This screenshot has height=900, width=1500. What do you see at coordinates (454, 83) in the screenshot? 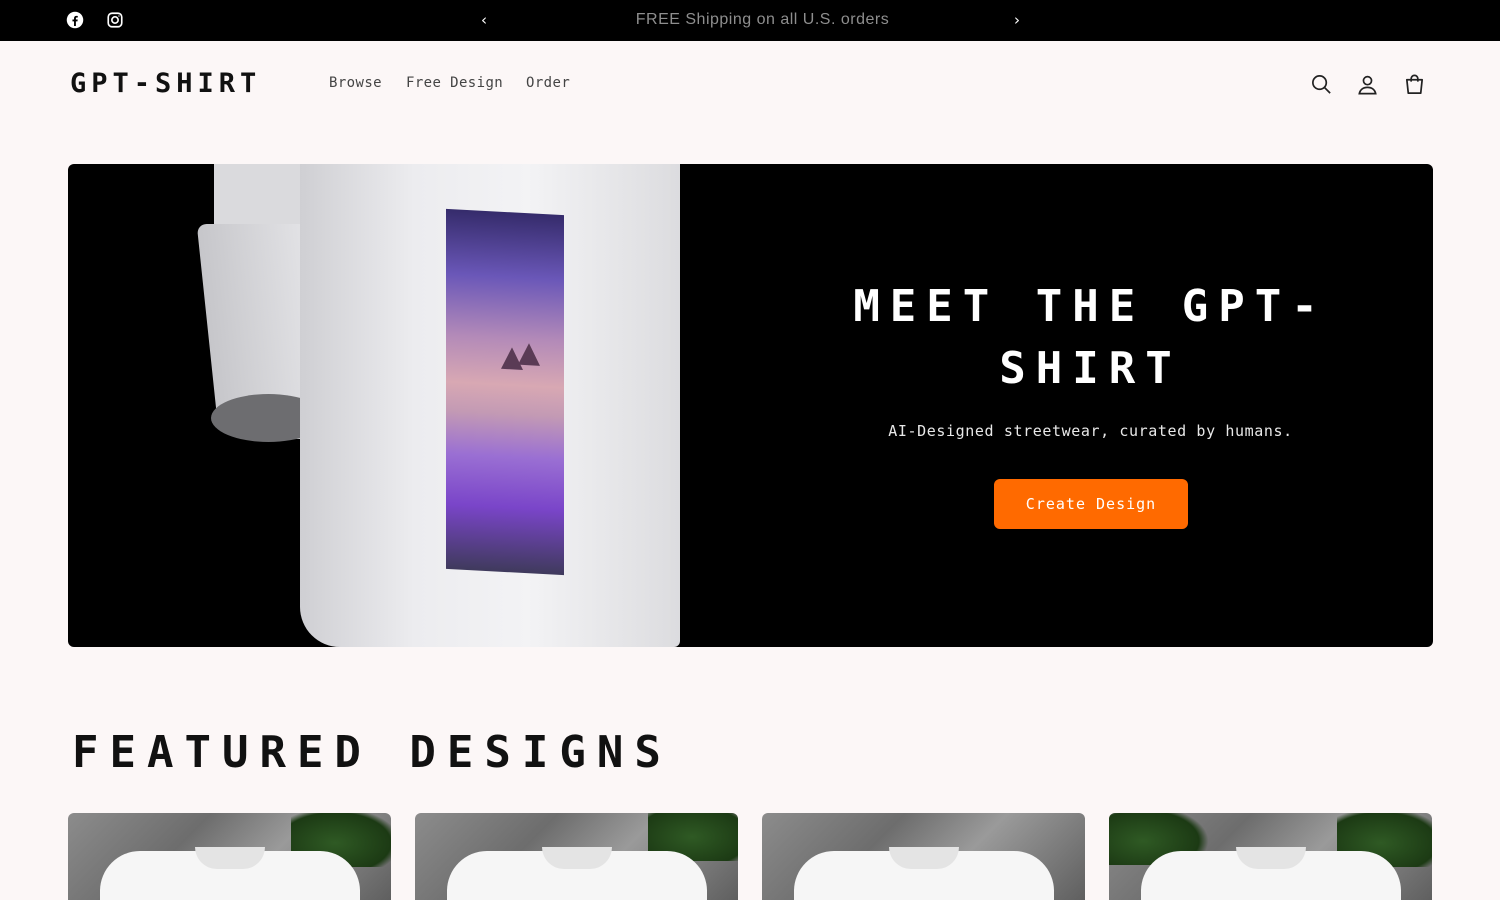
I see `nav-free-design: Free Design` at bounding box center [454, 83].